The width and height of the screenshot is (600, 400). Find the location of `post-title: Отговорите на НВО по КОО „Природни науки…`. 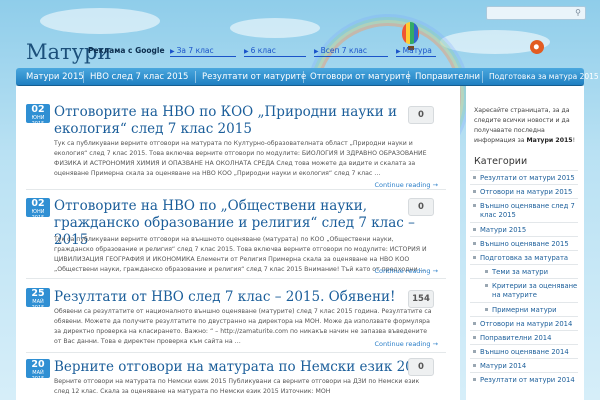

post-title: Отговорите на НВО по КОО „Природни науки… is located at coordinates (244, 121).